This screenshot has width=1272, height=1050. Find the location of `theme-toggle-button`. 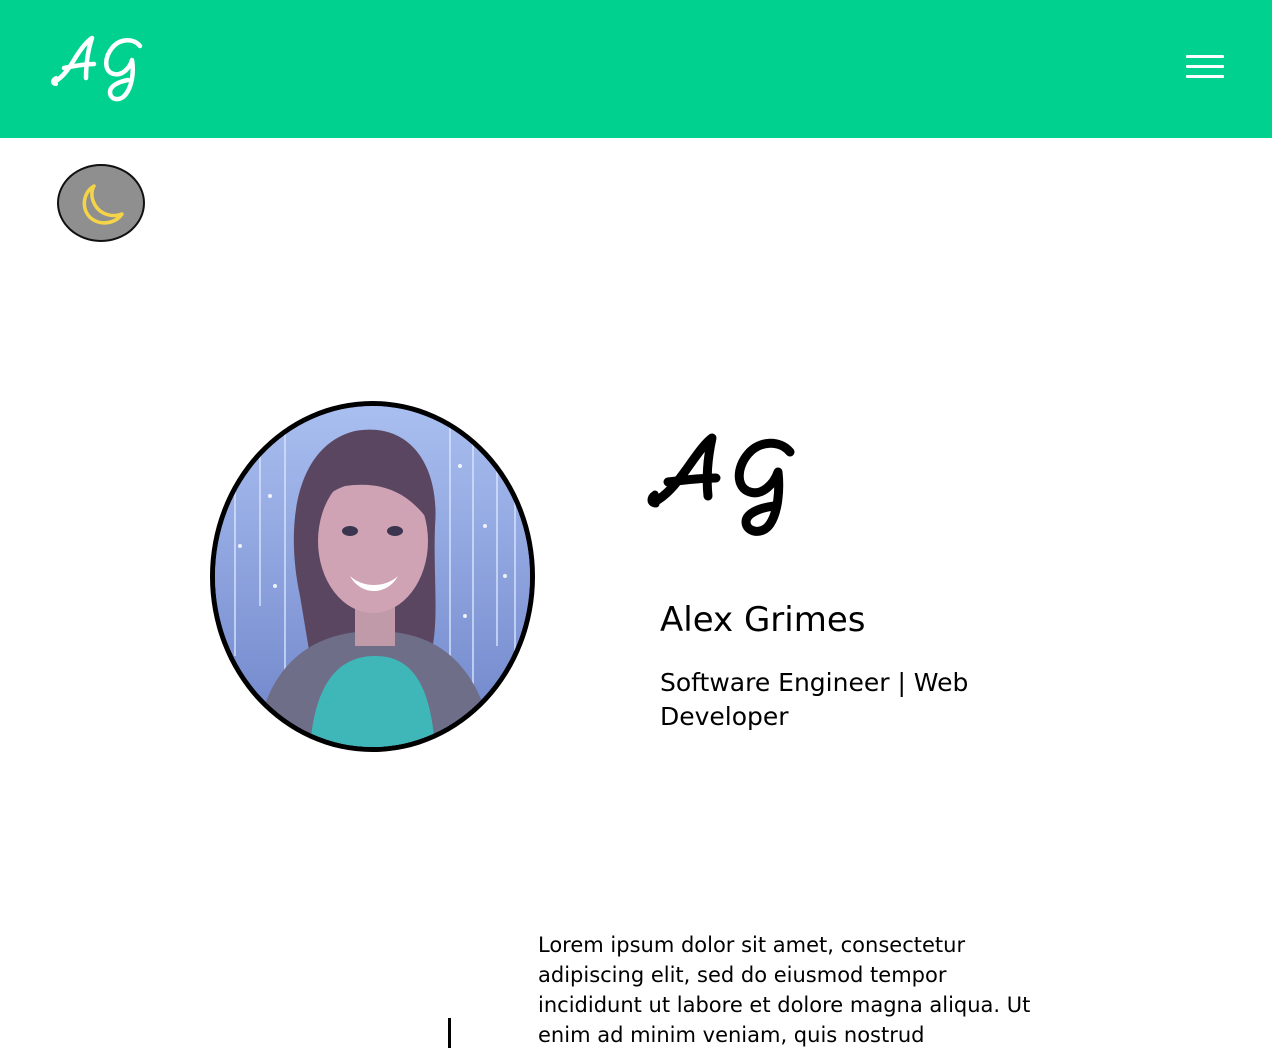

theme-toggle-button is located at coordinates (101, 203).